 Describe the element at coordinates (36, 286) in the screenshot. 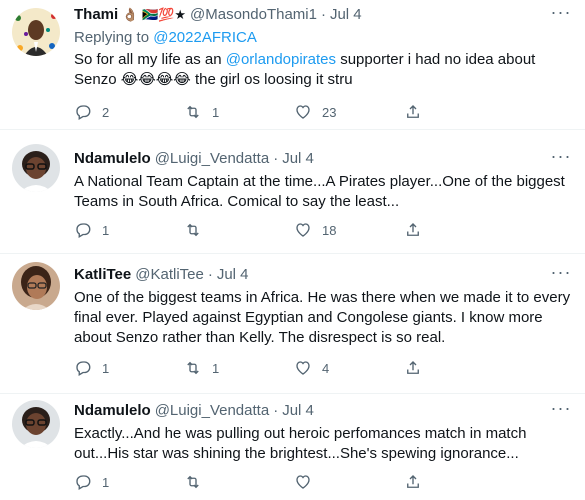

I see `avatar-katlitee` at that location.